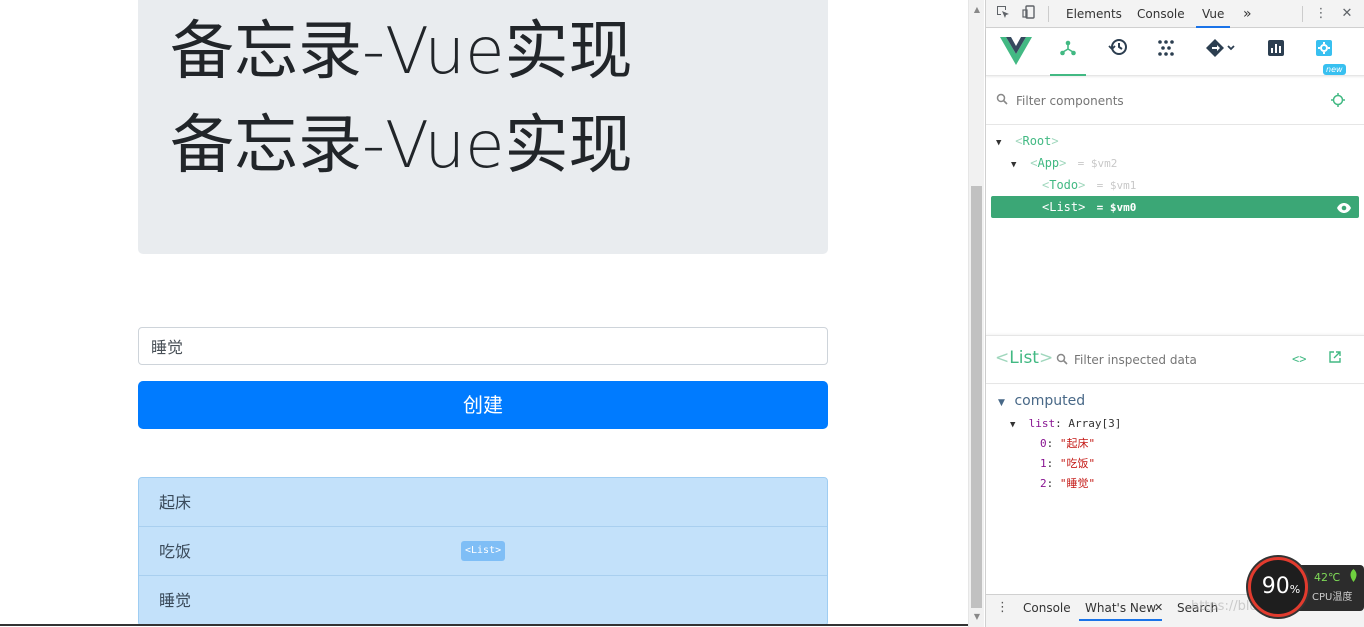  I want to click on cpu-monitor-widget: 90% 42℃ CPU温度, so click(1306, 588).